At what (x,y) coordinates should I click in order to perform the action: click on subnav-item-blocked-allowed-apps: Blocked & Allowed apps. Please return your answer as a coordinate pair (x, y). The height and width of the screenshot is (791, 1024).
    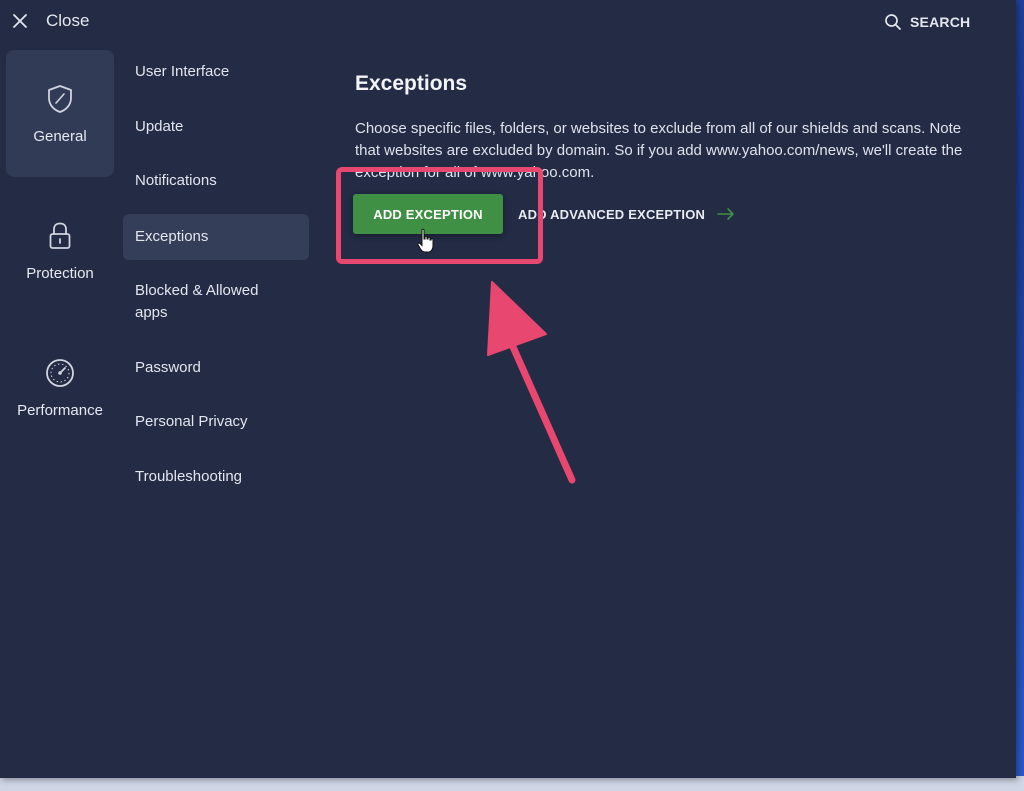
    Looking at the image, I should click on (216, 302).